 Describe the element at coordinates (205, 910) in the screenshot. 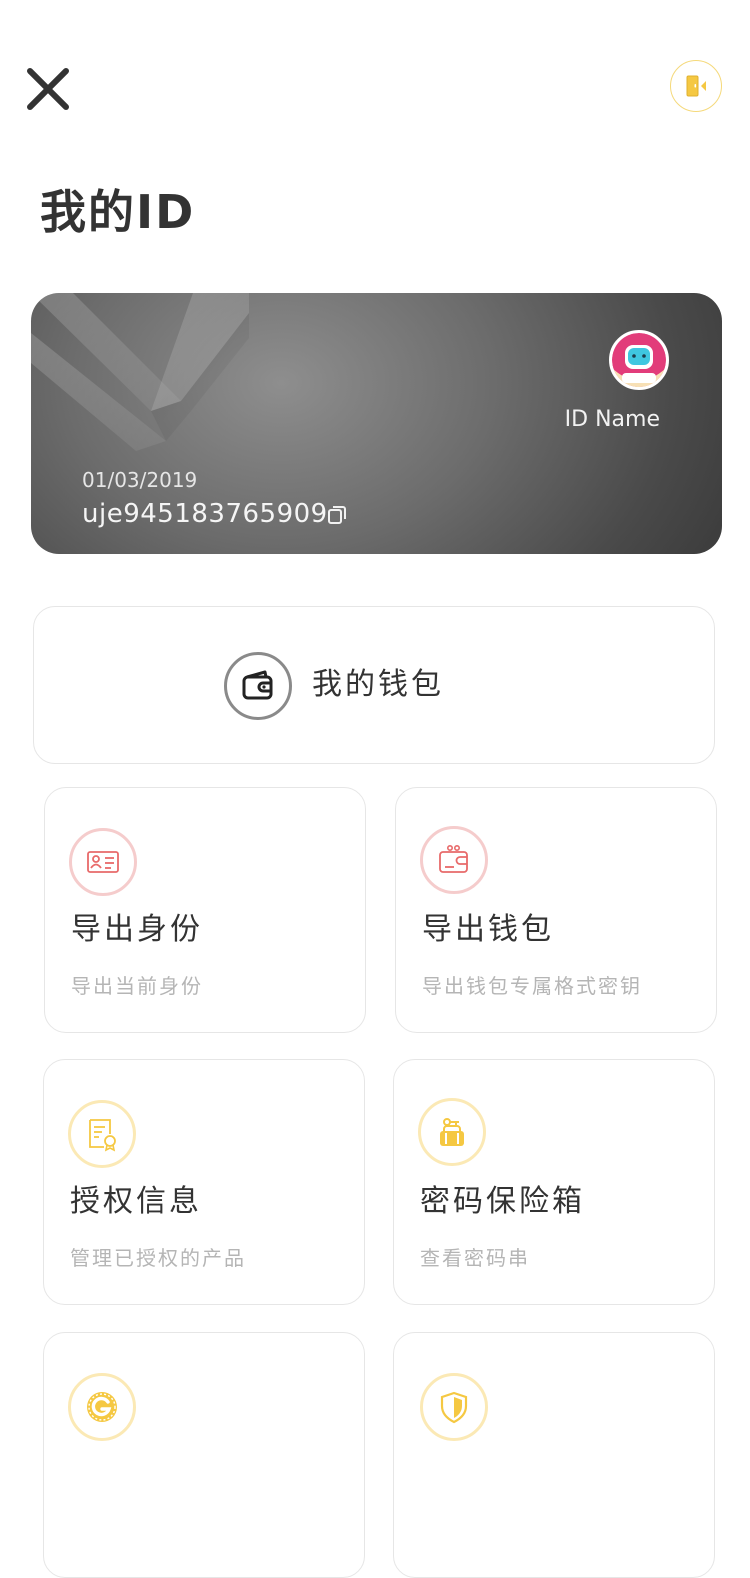

I see `export-identity-button: 导出身份 导出当前身份` at that location.